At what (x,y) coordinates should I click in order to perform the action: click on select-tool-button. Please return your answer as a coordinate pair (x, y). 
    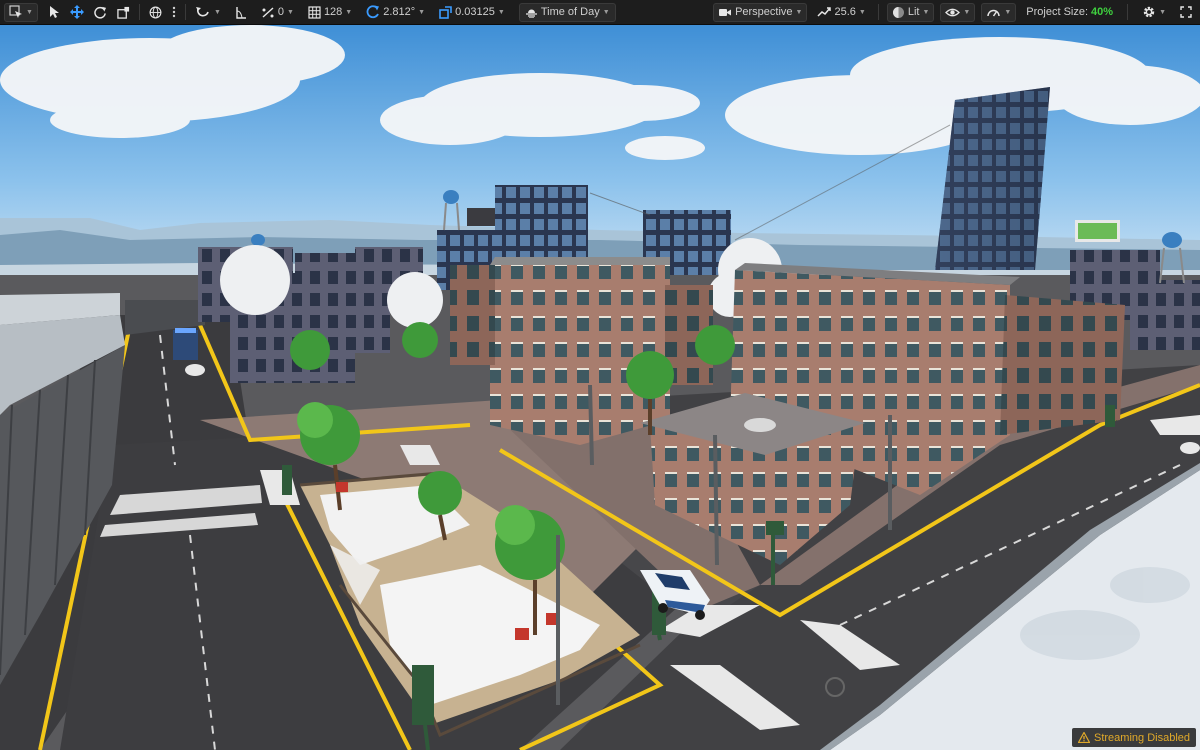
    Looking at the image, I should click on (54, 12).